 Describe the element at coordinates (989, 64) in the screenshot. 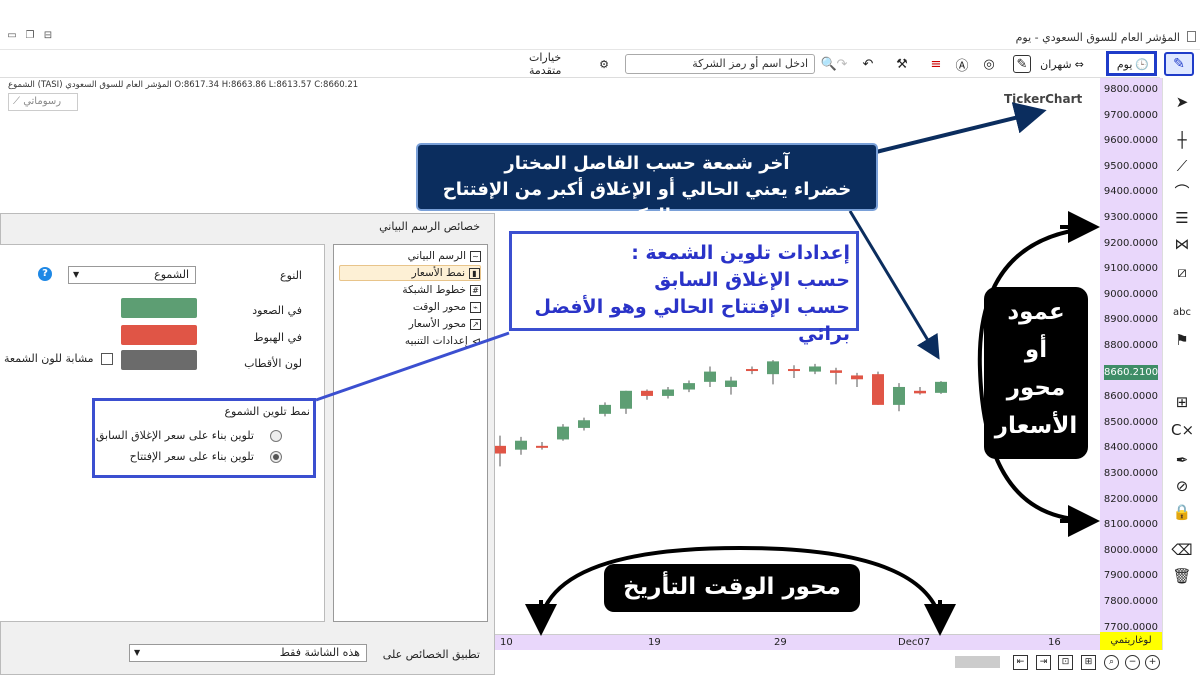

I see `compare-icon: ◎` at that location.